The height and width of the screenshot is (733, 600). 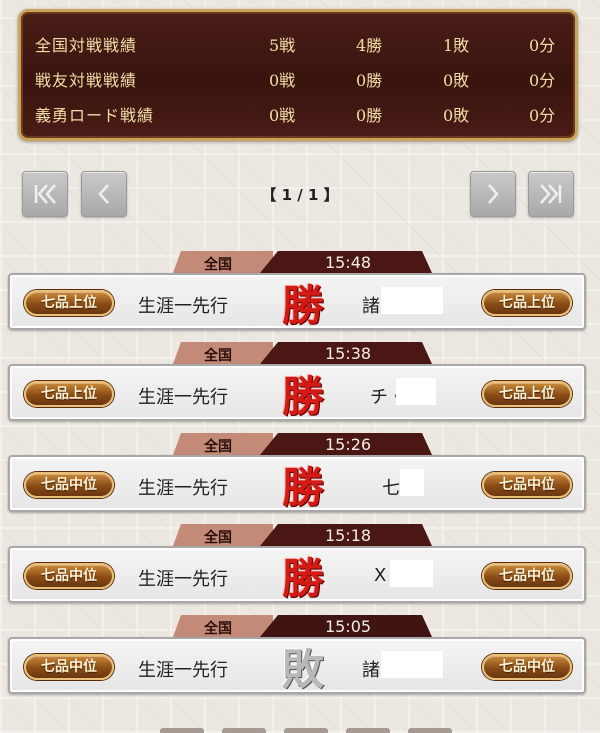 I want to click on match-time: 15:26, so click(x=348, y=444).